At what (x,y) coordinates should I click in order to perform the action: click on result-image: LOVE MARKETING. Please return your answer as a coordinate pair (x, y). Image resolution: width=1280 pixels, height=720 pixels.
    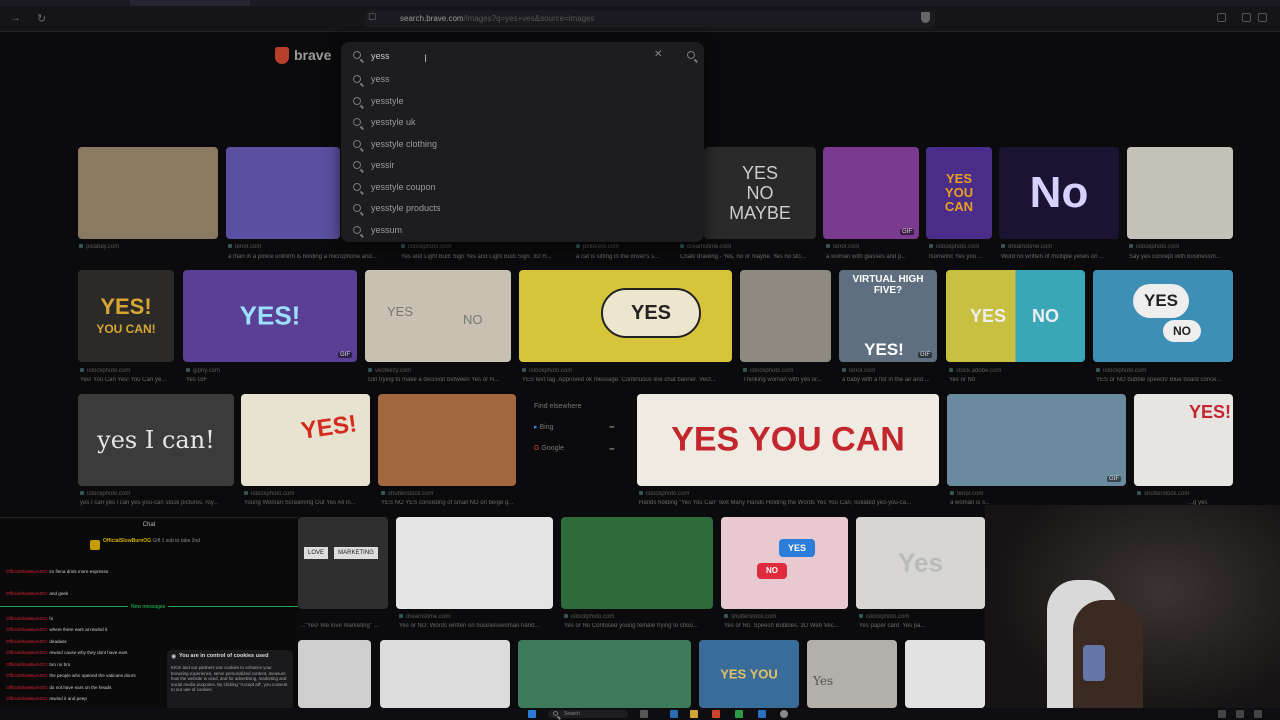
    Looking at the image, I should click on (343, 563).